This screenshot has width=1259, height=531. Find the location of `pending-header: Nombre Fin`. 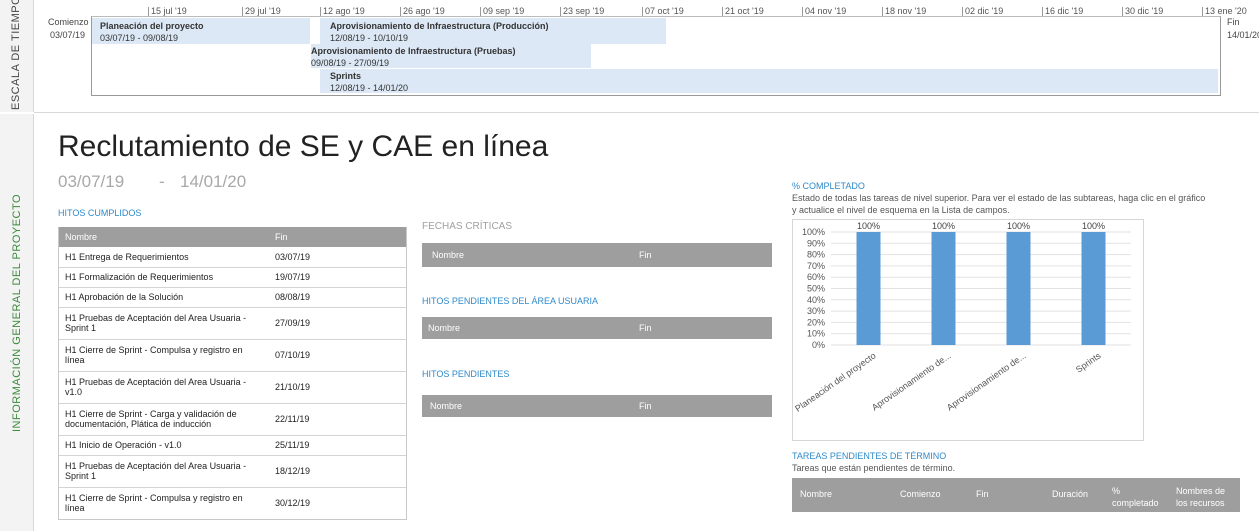

pending-header: Nombre Fin is located at coordinates (597, 406).